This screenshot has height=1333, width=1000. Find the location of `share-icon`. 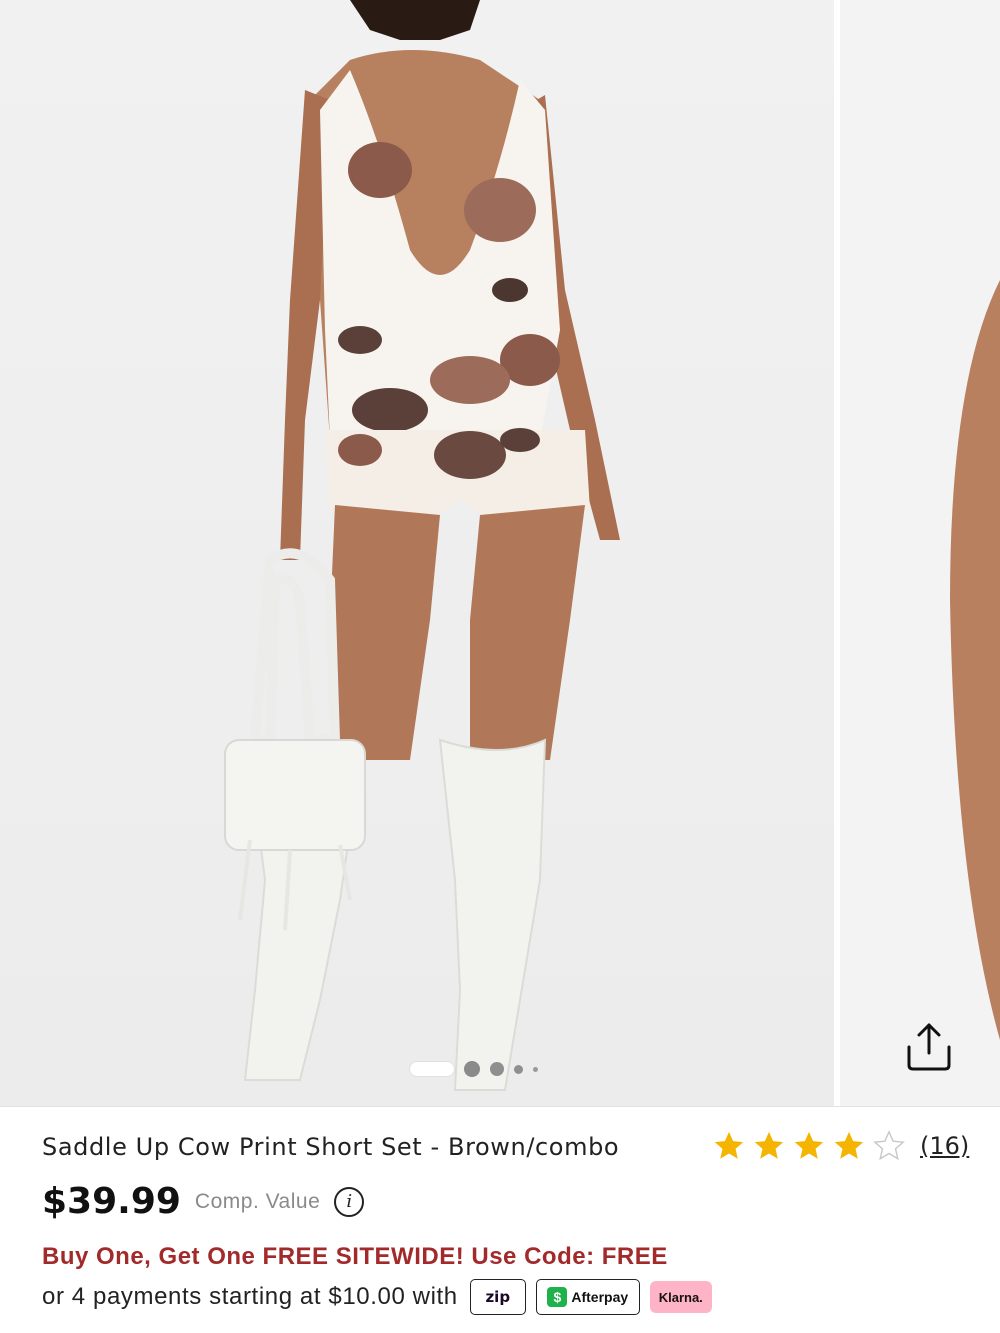

share-icon is located at coordinates (929, 1047).